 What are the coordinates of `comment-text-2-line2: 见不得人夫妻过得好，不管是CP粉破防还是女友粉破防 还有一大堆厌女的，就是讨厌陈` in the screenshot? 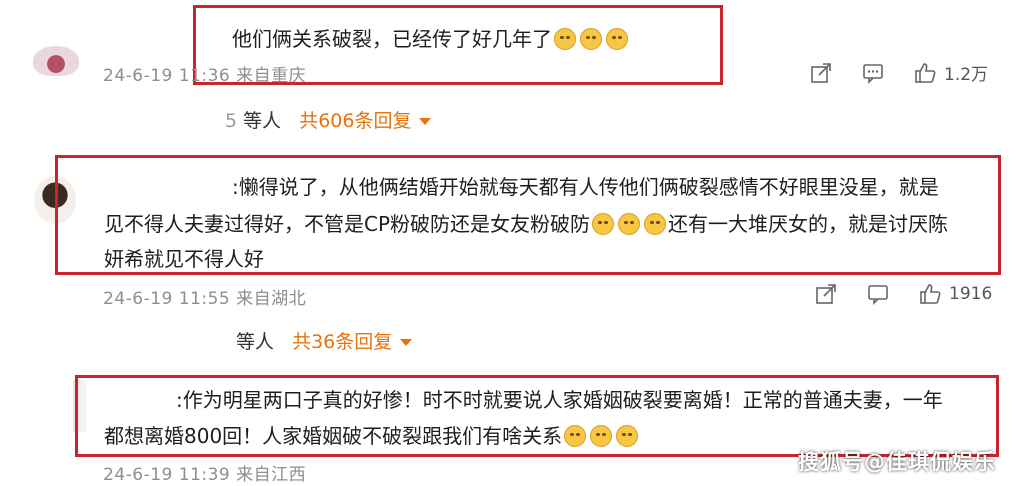 It's located at (526, 224).